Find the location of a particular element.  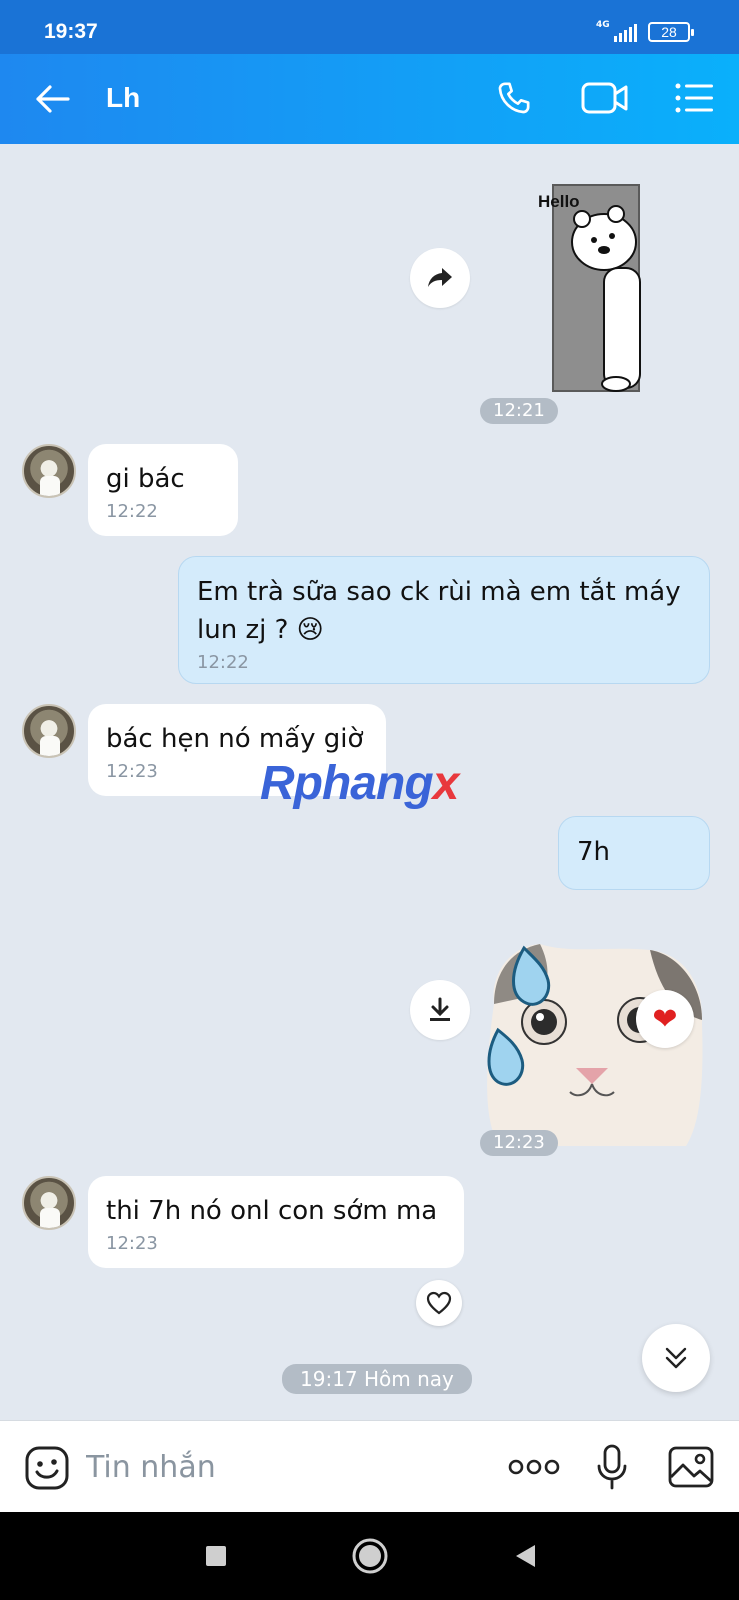

watermark: Rphangx is located at coordinates (359, 783).